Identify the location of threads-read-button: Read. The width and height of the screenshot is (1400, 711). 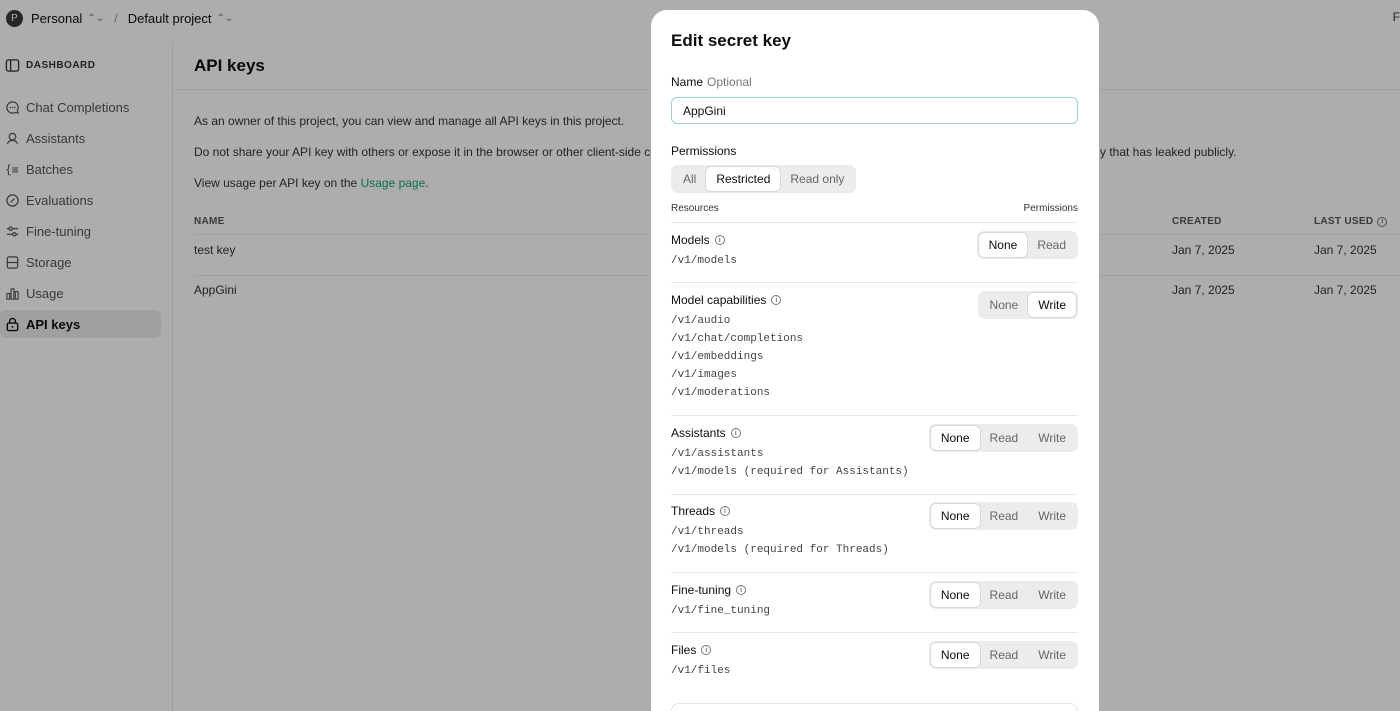
(1004, 516).